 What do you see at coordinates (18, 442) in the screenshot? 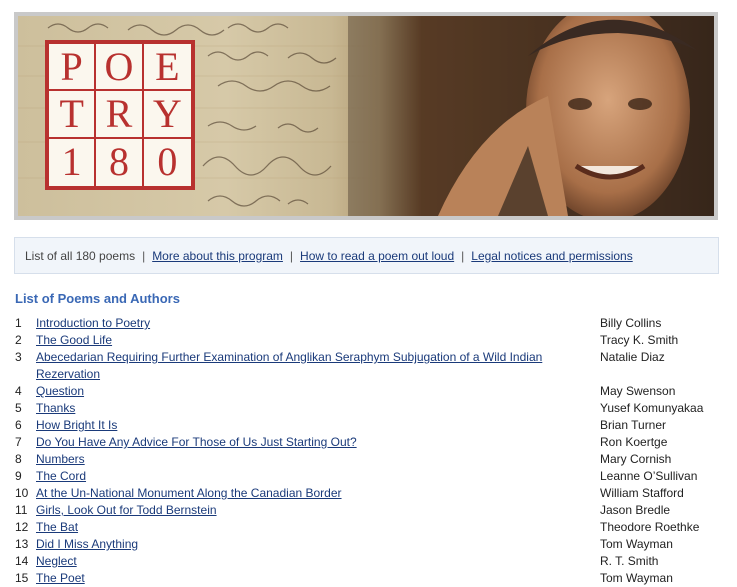
I see `poem-number: 7` at bounding box center [18, 442].